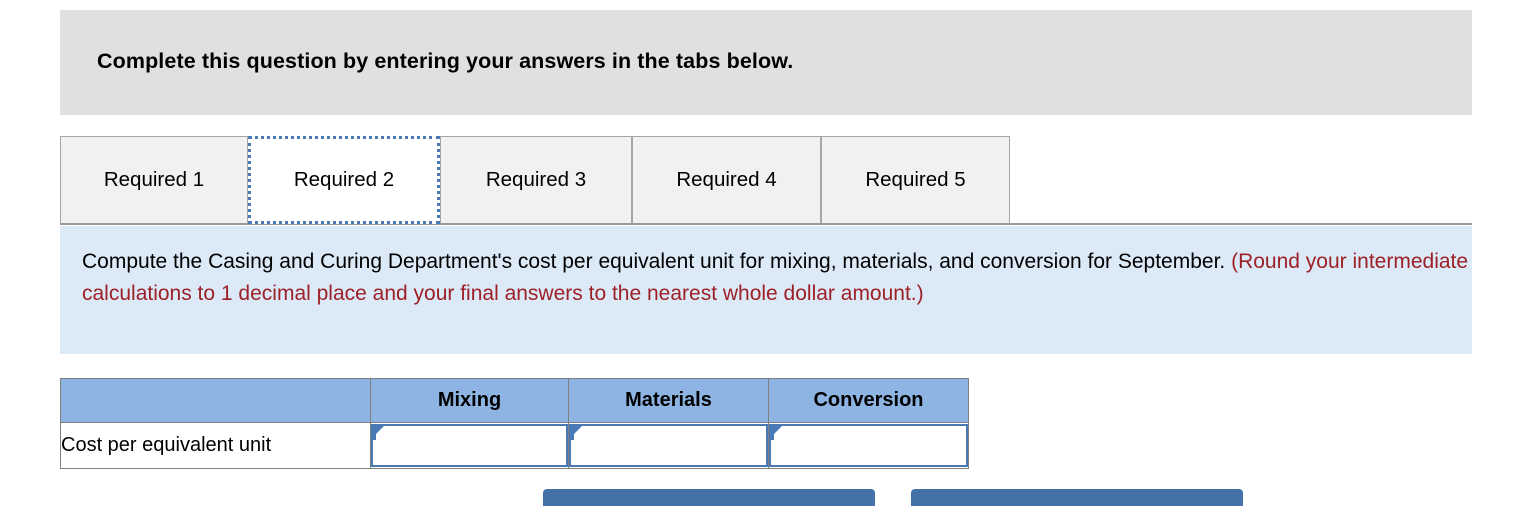  I want to click on cost-per-equivalent-unit-materials-cell, so click(668, 445).